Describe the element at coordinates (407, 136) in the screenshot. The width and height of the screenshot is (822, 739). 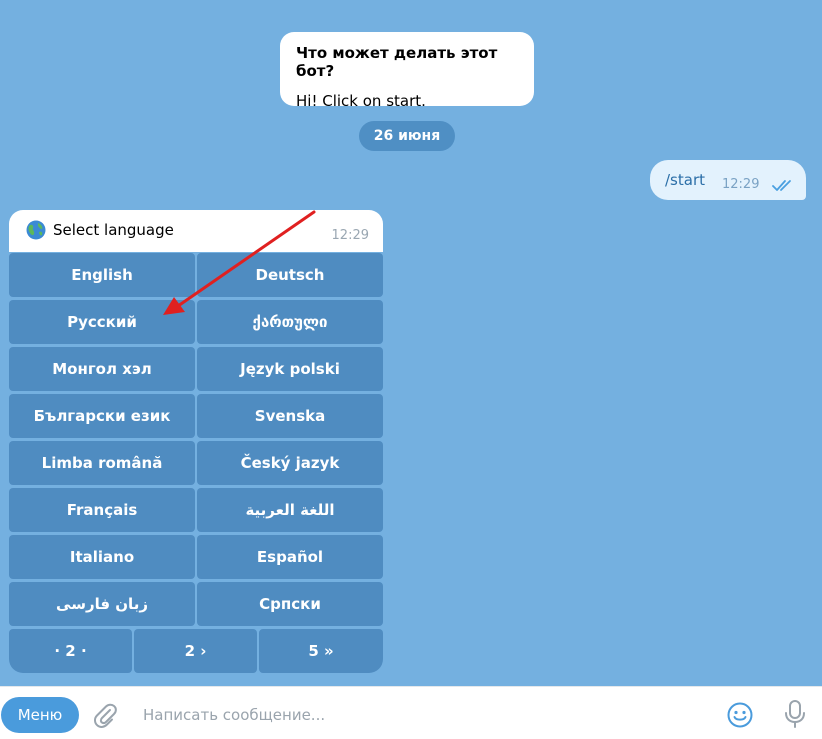
I see `date-separator: 26 июня` at that location.